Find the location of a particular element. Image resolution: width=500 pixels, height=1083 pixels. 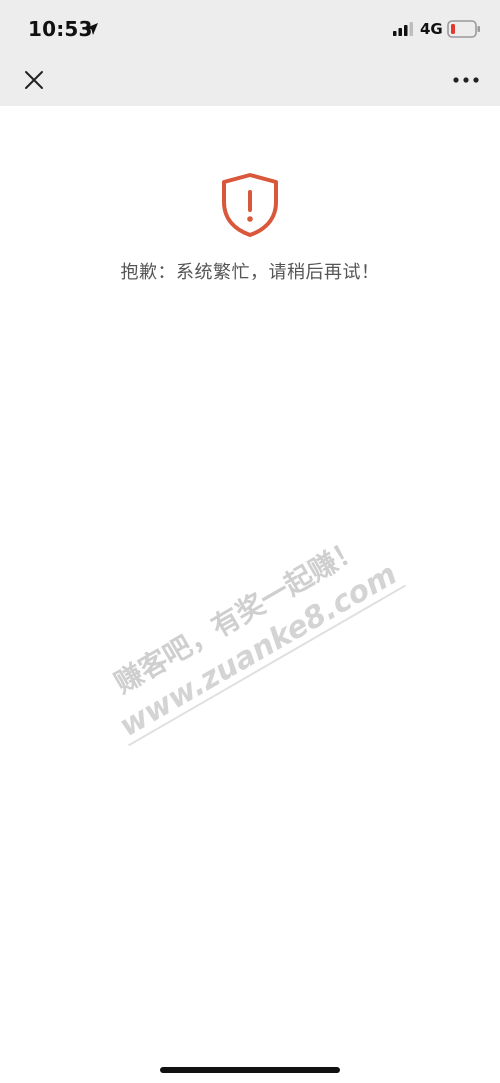

network-type: 4G is located at coordinates (431, 29).